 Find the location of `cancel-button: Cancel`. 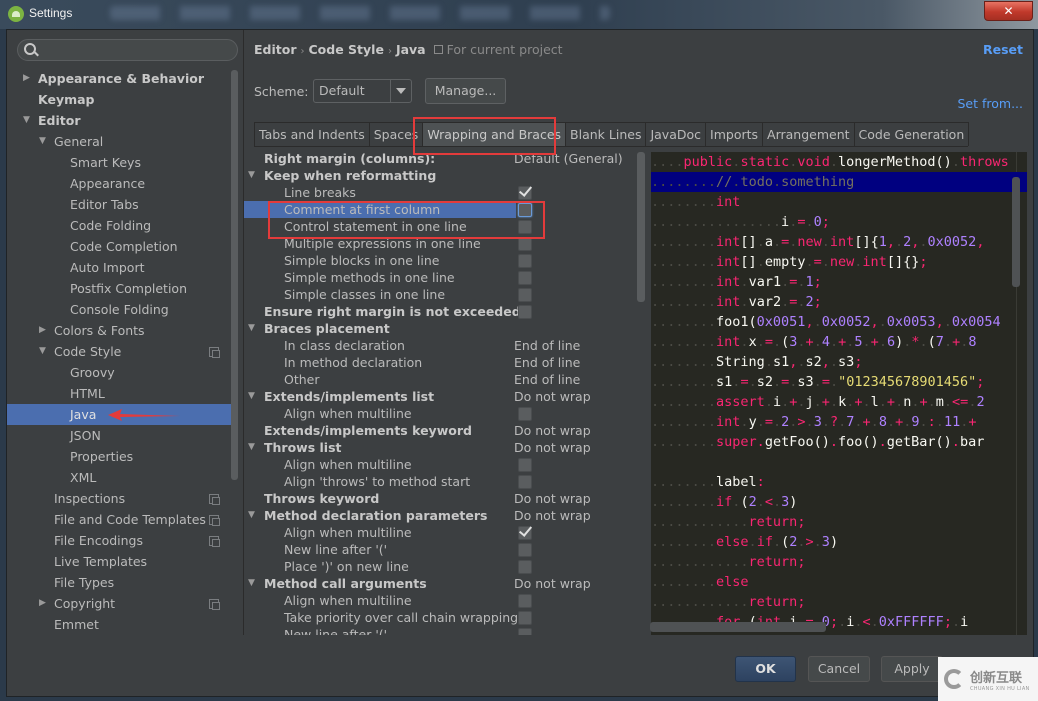

cancel-button: Cancel is located at coordinates (839, 669).